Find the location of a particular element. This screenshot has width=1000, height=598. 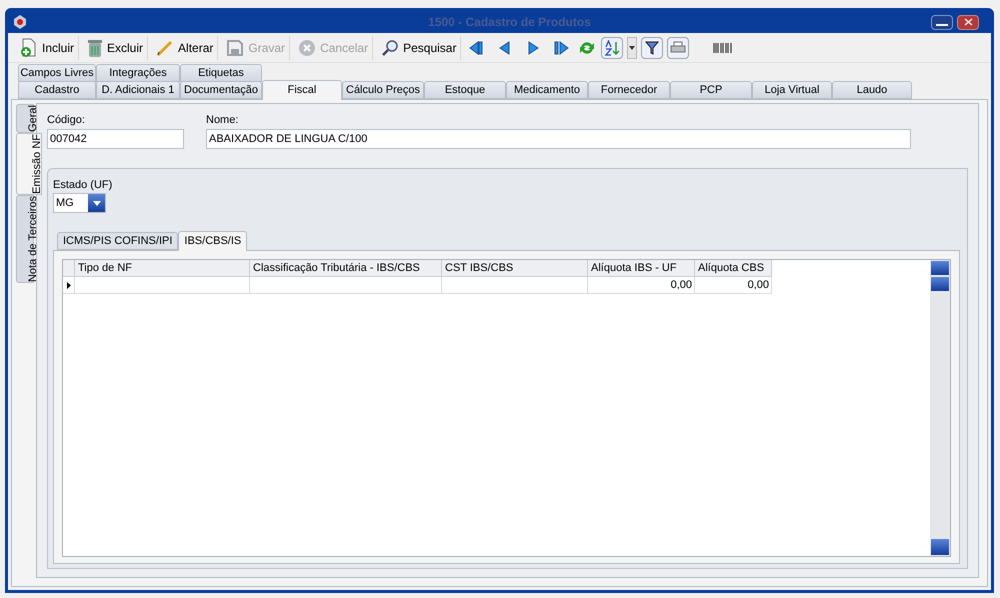

tab: Fiscal is located at coordinates (302, 90).